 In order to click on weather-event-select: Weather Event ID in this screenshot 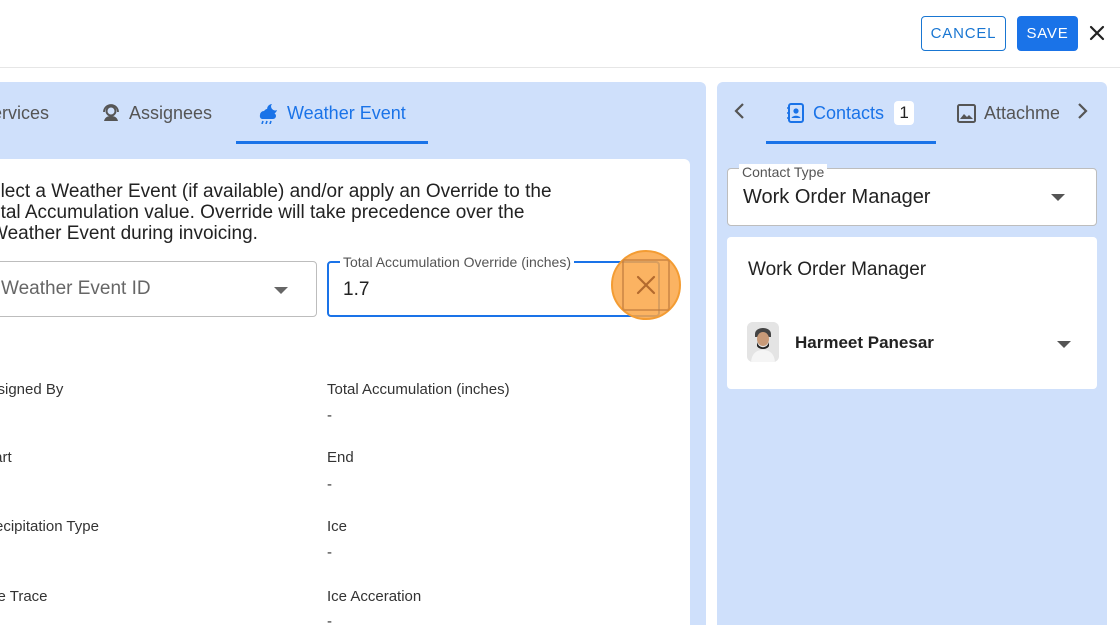, I will do `click(158, 289)`.